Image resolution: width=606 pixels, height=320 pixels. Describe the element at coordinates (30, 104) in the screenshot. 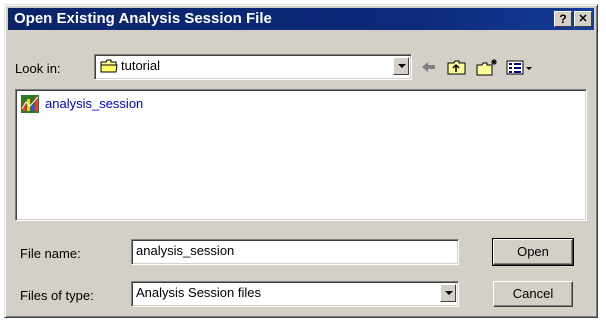

I see `analysis-session-file-icon` at that location.